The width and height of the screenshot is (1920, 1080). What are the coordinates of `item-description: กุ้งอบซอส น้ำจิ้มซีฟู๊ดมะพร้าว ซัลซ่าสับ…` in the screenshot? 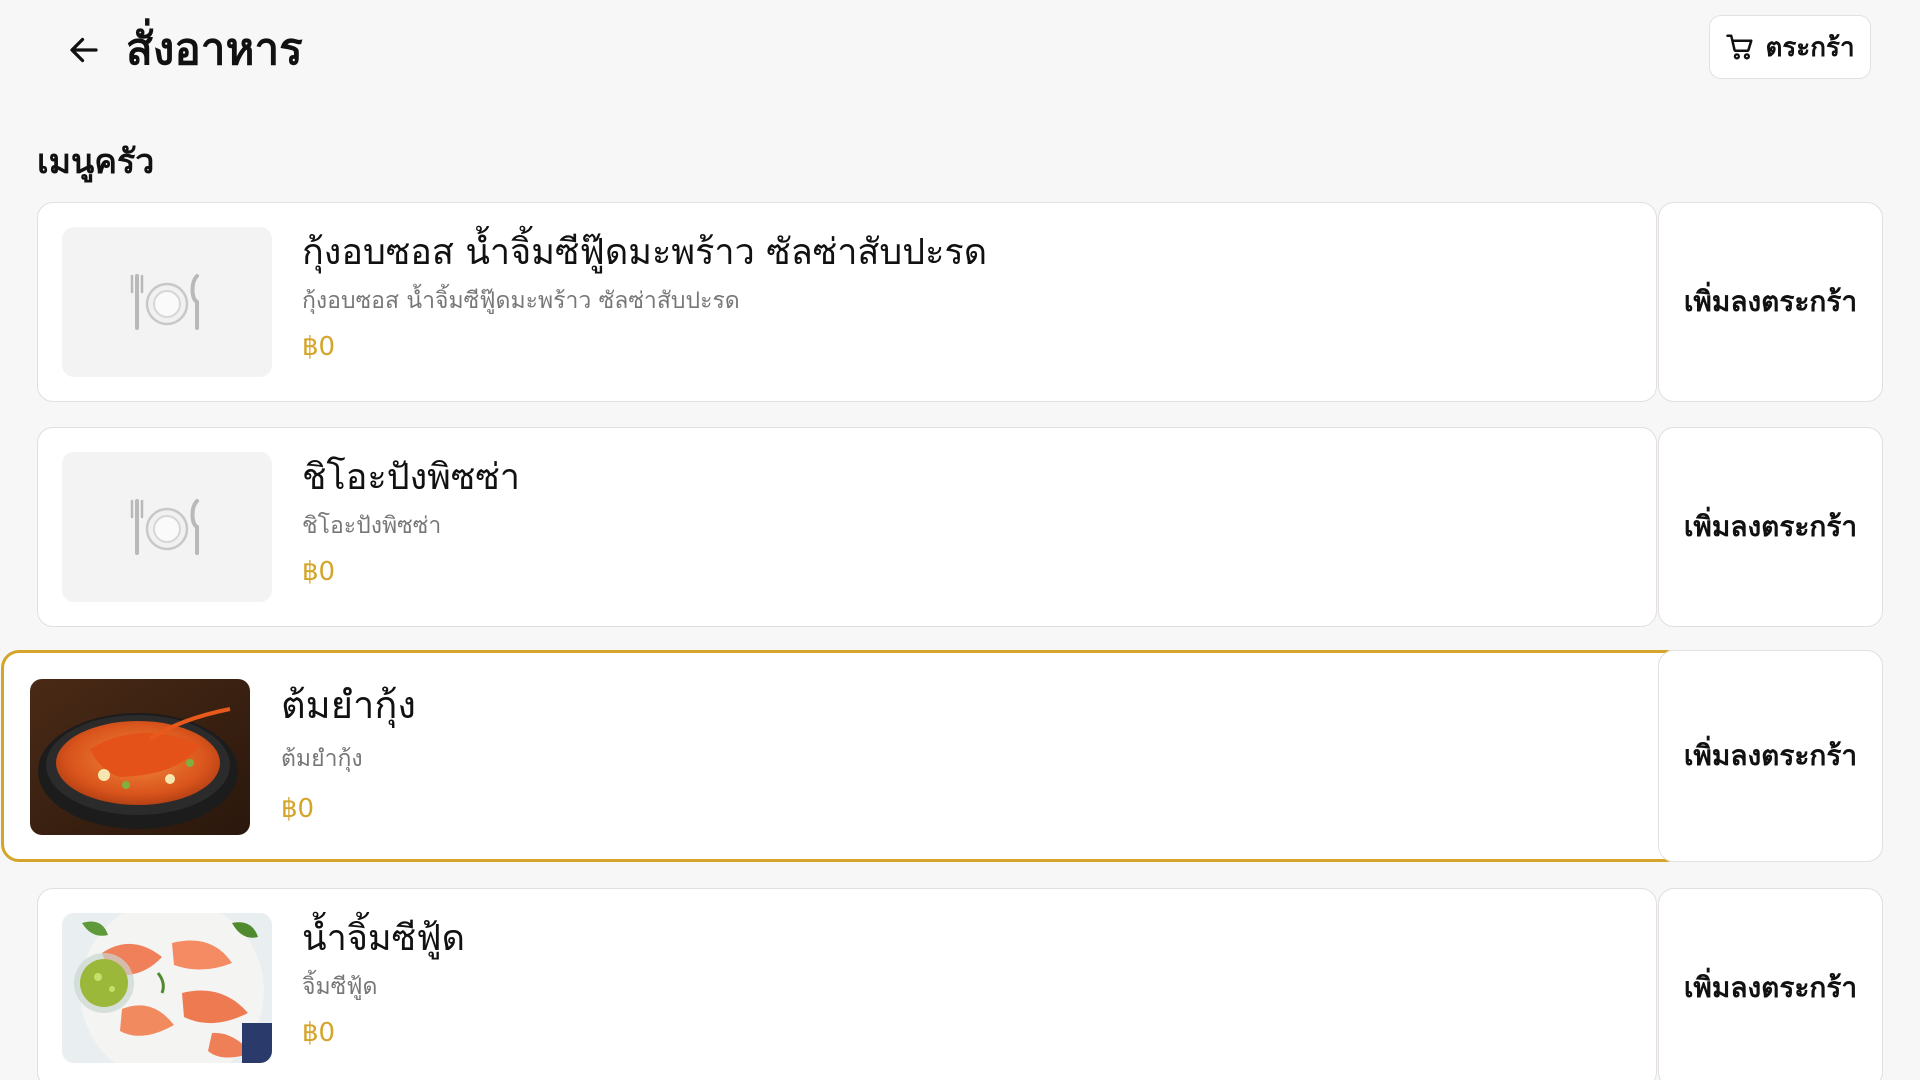 It's located at (521, 301).